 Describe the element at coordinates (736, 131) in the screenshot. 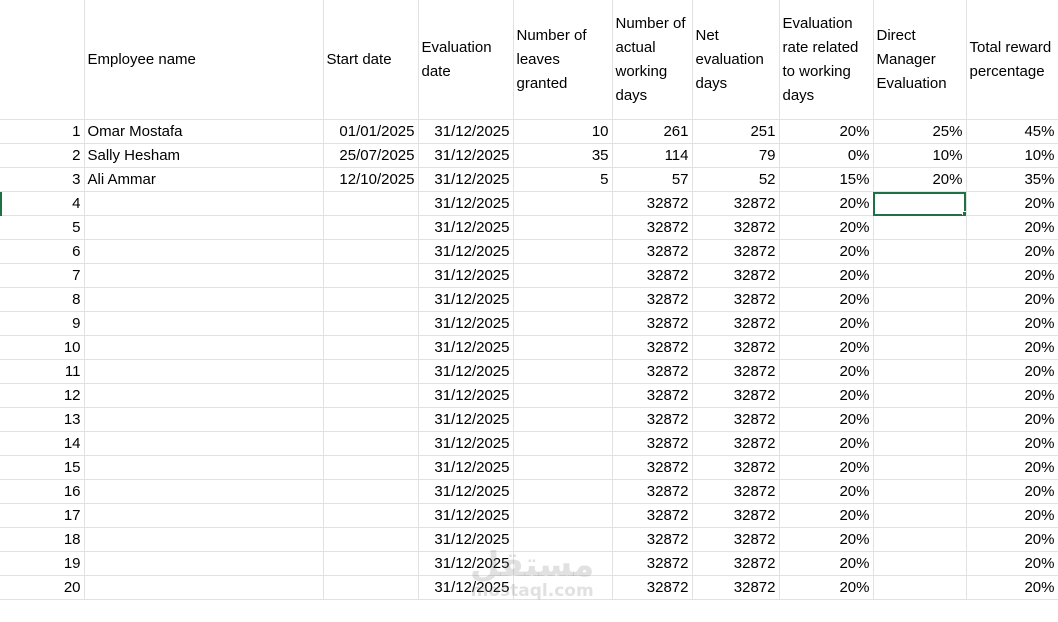

I see `cell-net-evaluation-days: 251` at that location.